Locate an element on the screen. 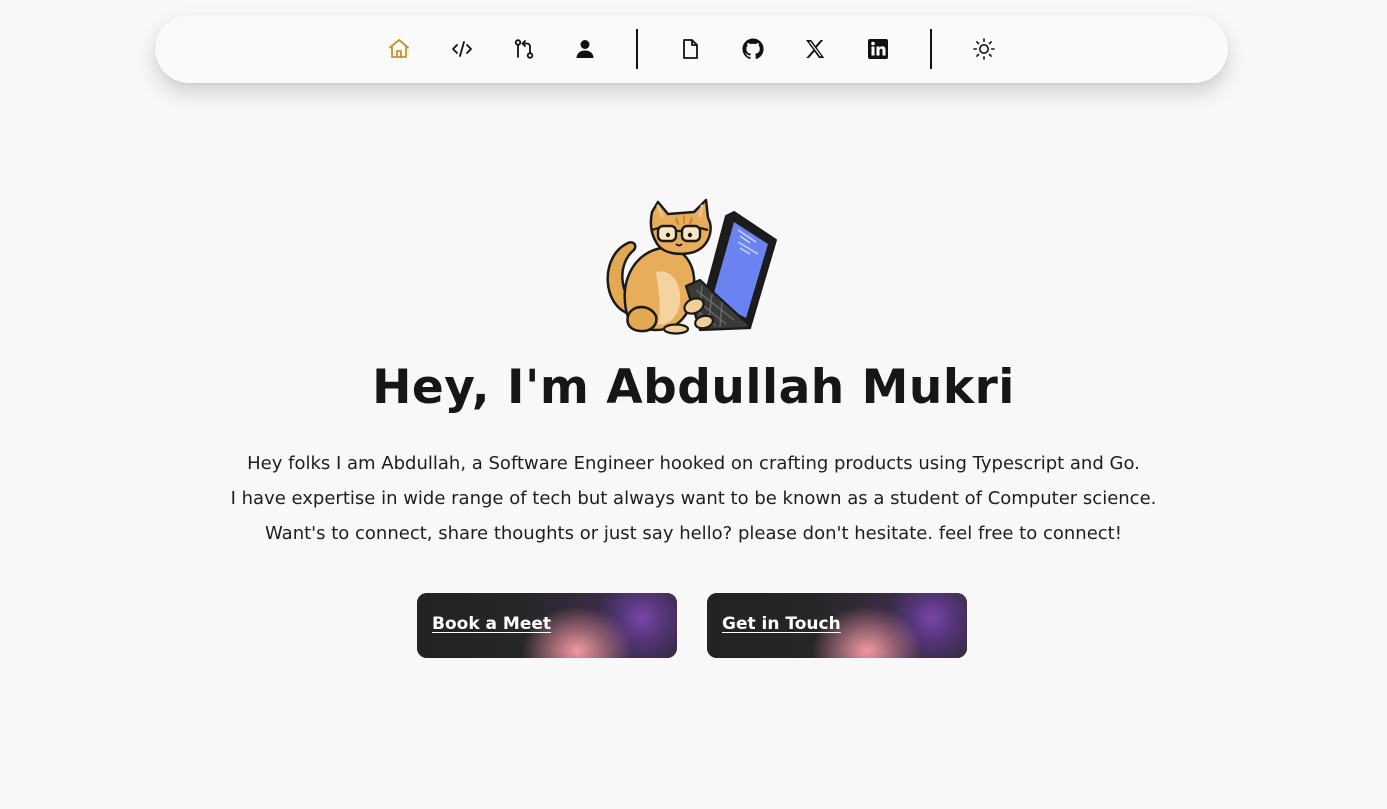 Image resolution: width=1387 pixels, height=809 pixels. home-icon is located at coordinates (399, 48).